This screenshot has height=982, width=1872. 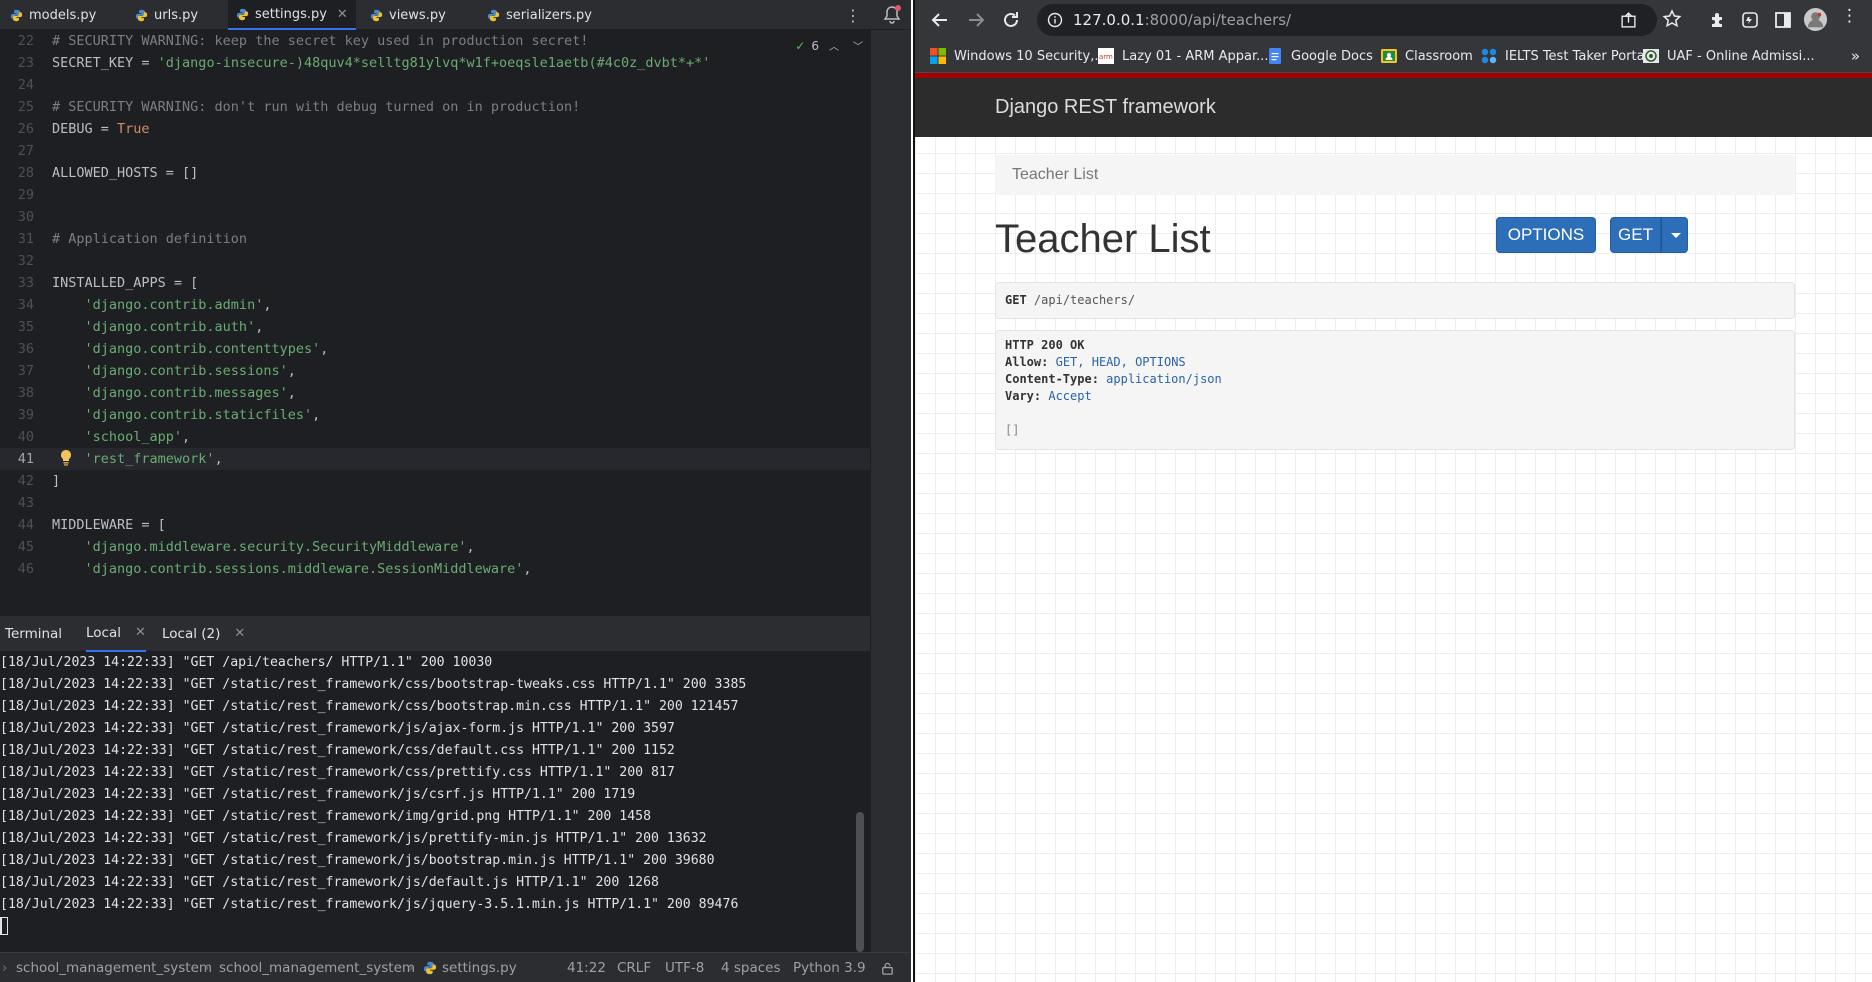 I want to click on code-line: 42], so click(x=435, y=481).